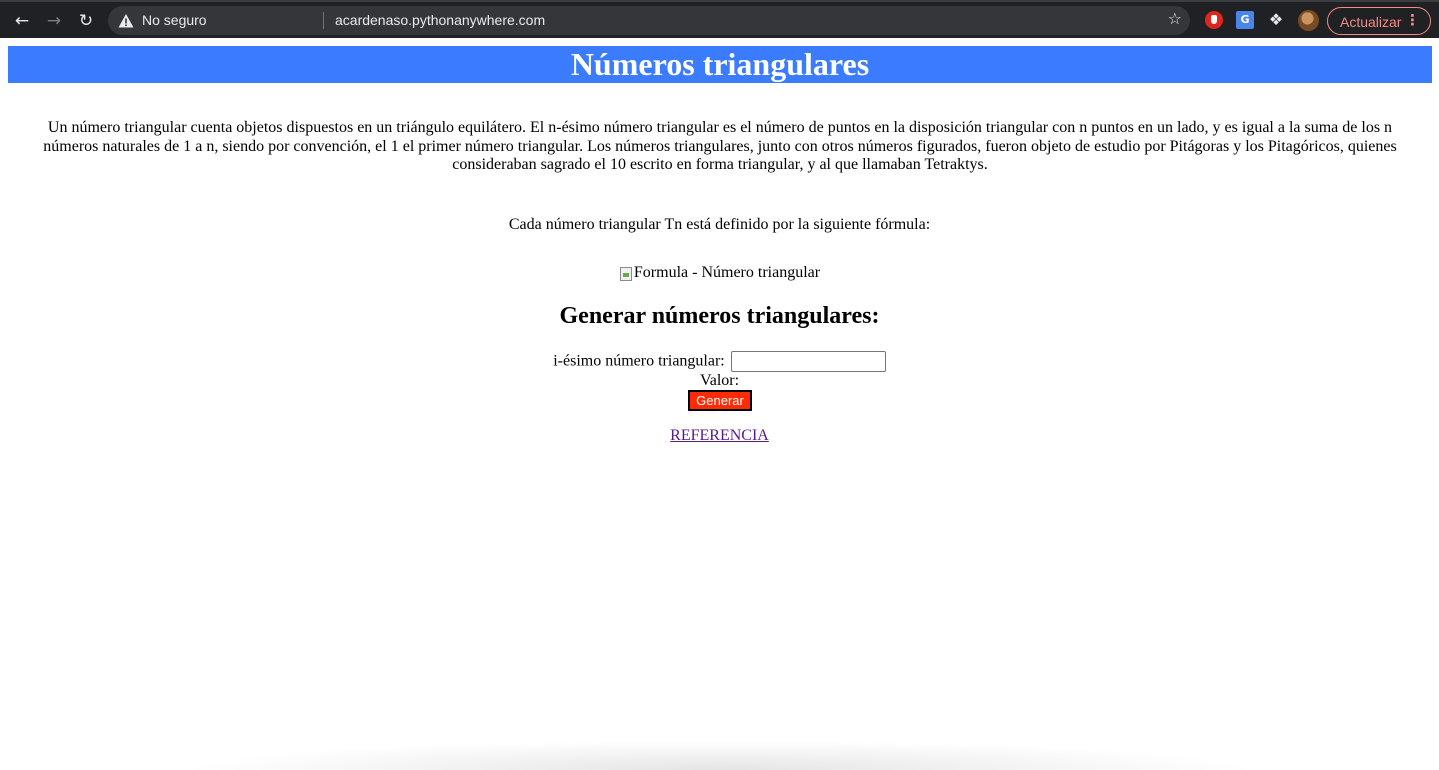  I want to click on url-text: acardenaso.pythonanywhere.com, so click(440, 20).